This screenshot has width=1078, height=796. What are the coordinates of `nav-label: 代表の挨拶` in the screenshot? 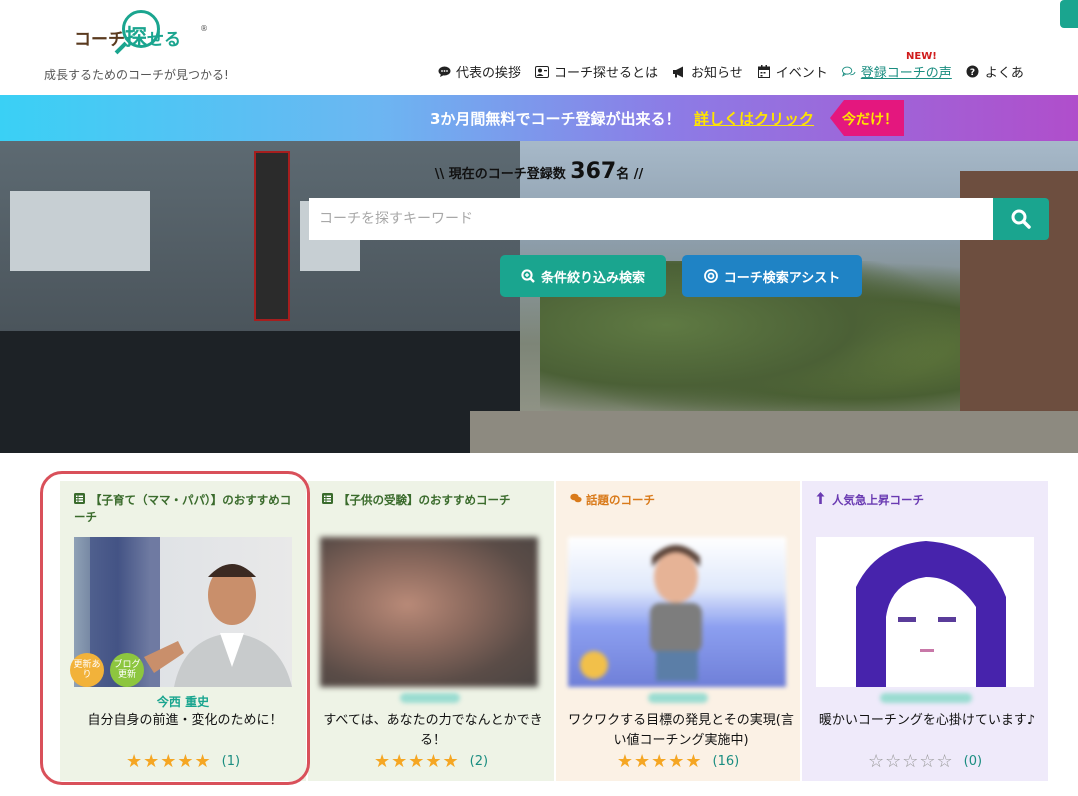 It's located at (489, 73).